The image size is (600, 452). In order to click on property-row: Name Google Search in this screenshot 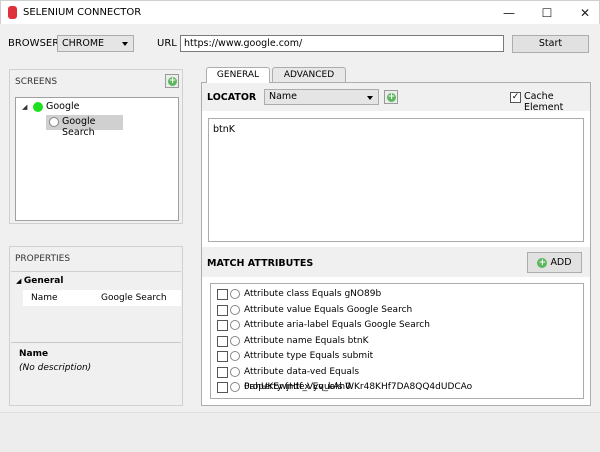, I will do `click(102, 298)`.